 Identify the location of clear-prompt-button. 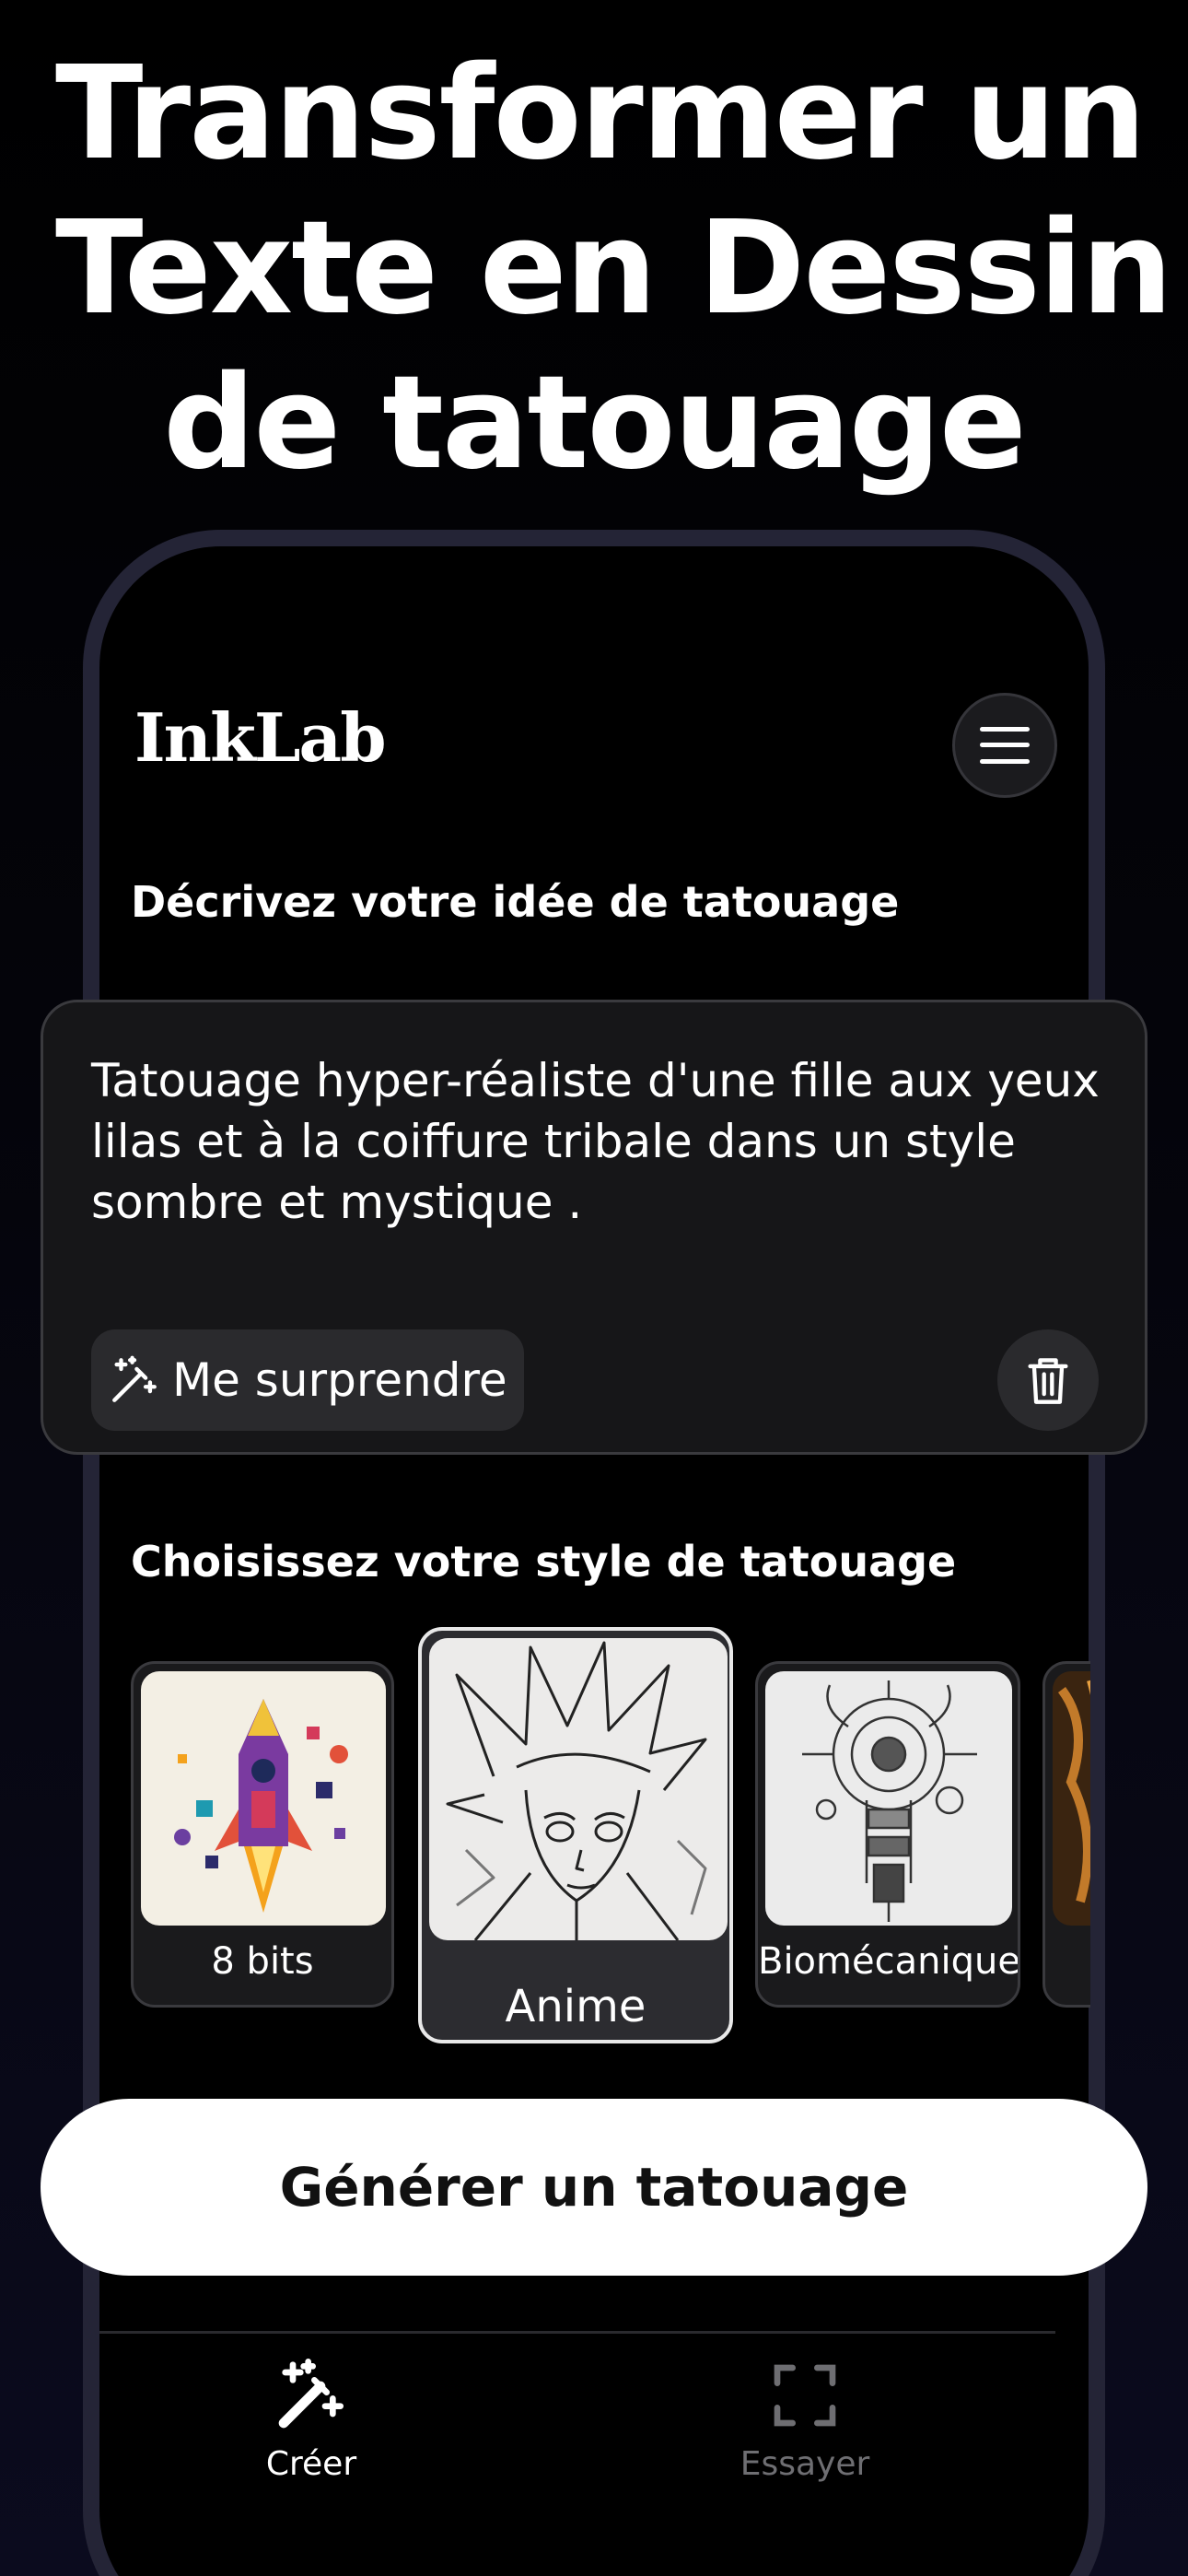
(1048, 1380).